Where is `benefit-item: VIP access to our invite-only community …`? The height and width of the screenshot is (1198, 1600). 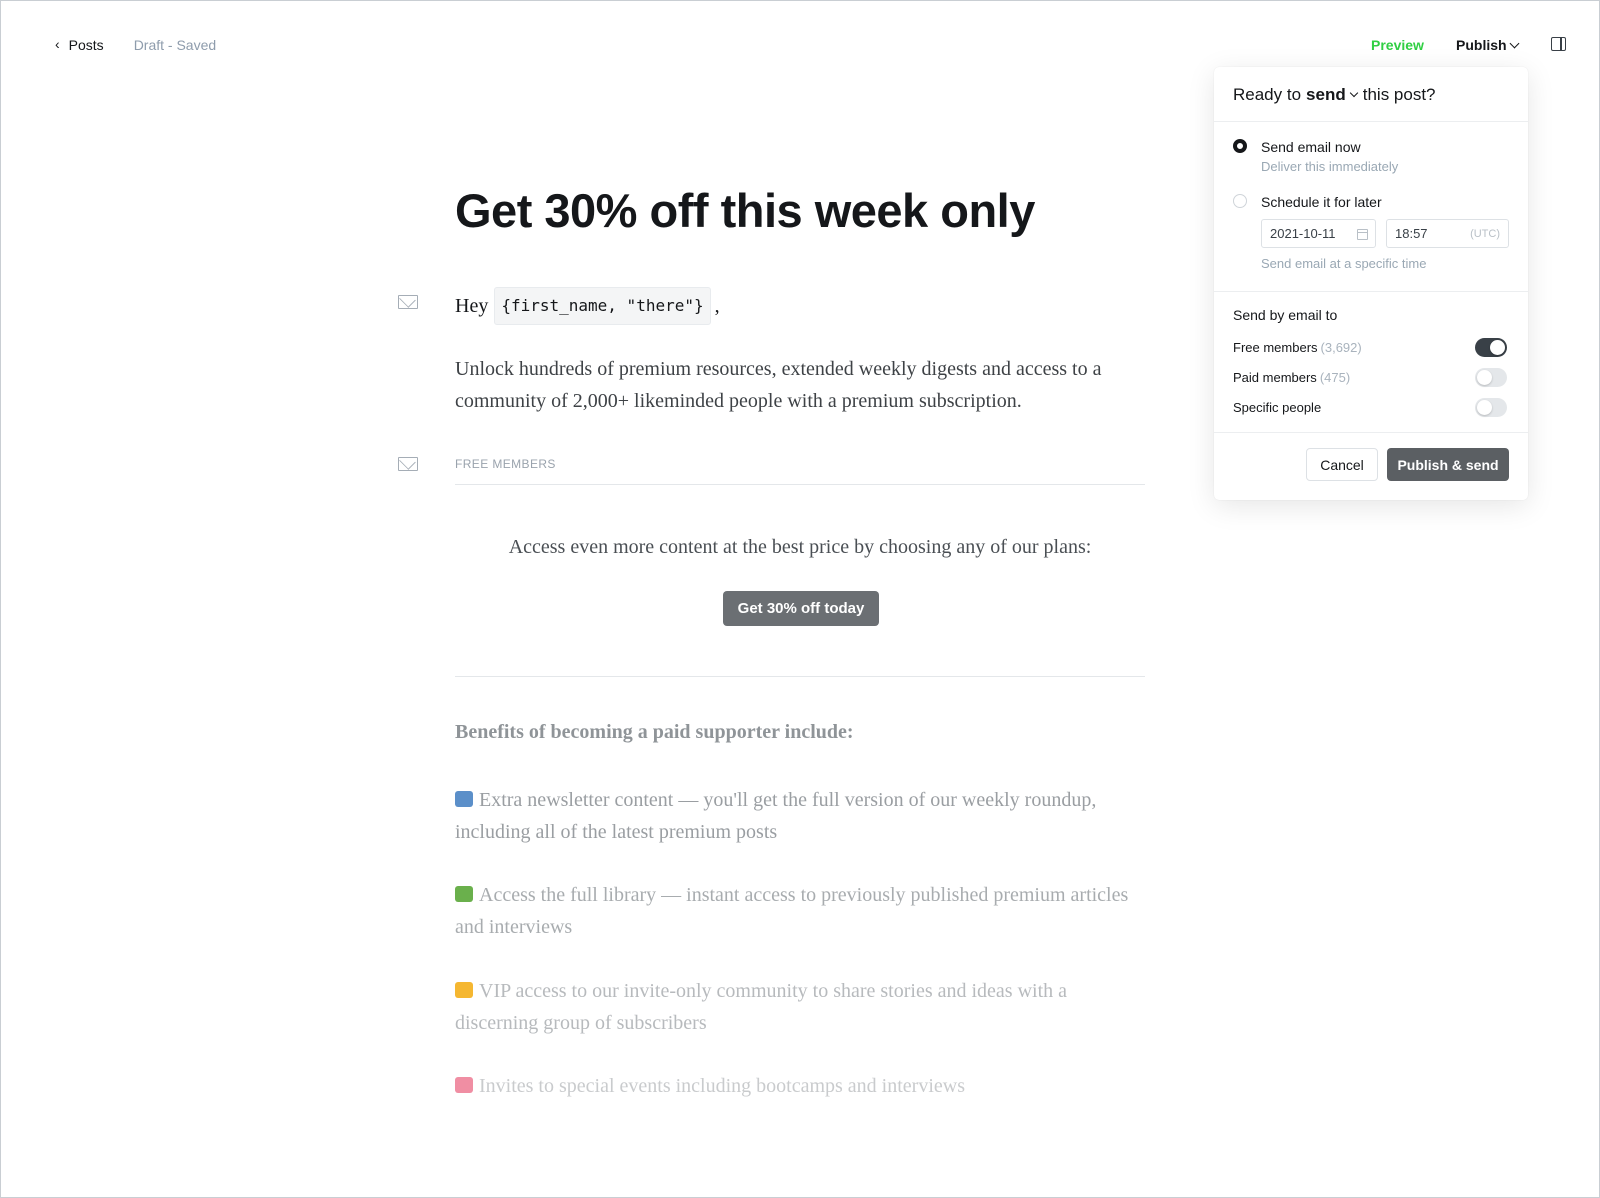 benefit-item: VIP access to our invite-only community … is located at coordinates (800, 1007).